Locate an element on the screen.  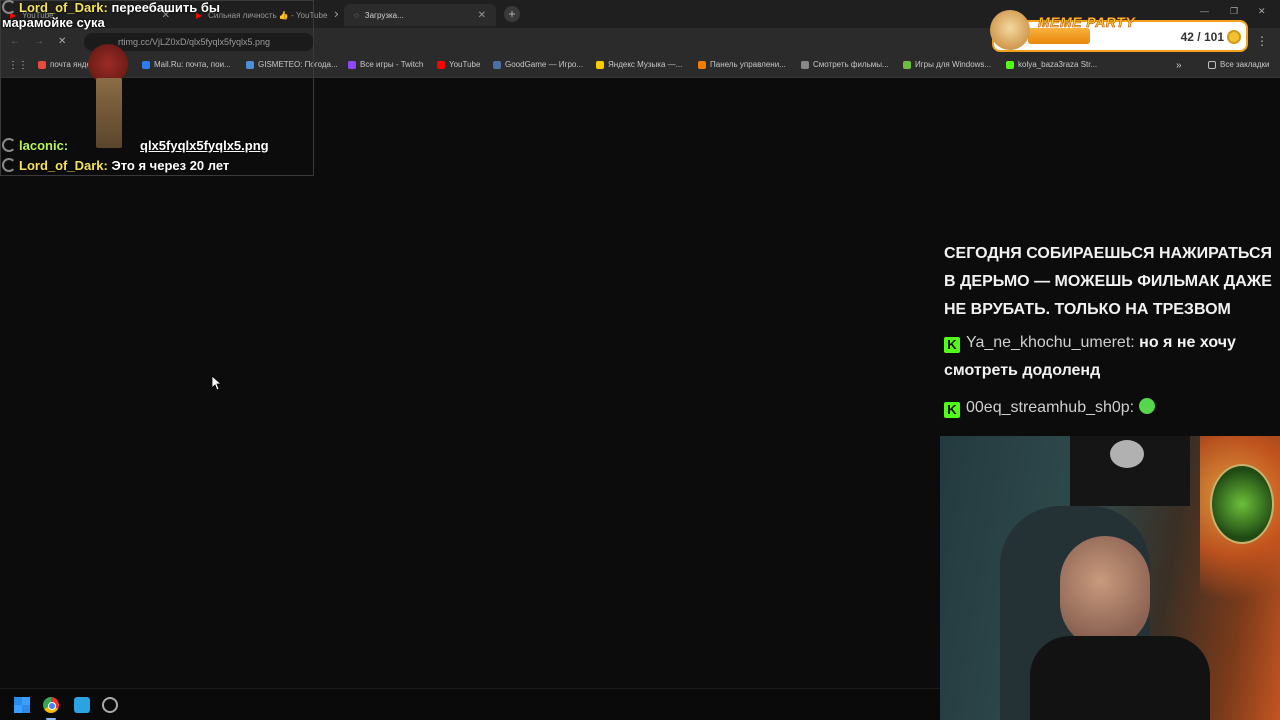
all-bookmarks-label: Все закладки is located at coordinates (1245, 64).